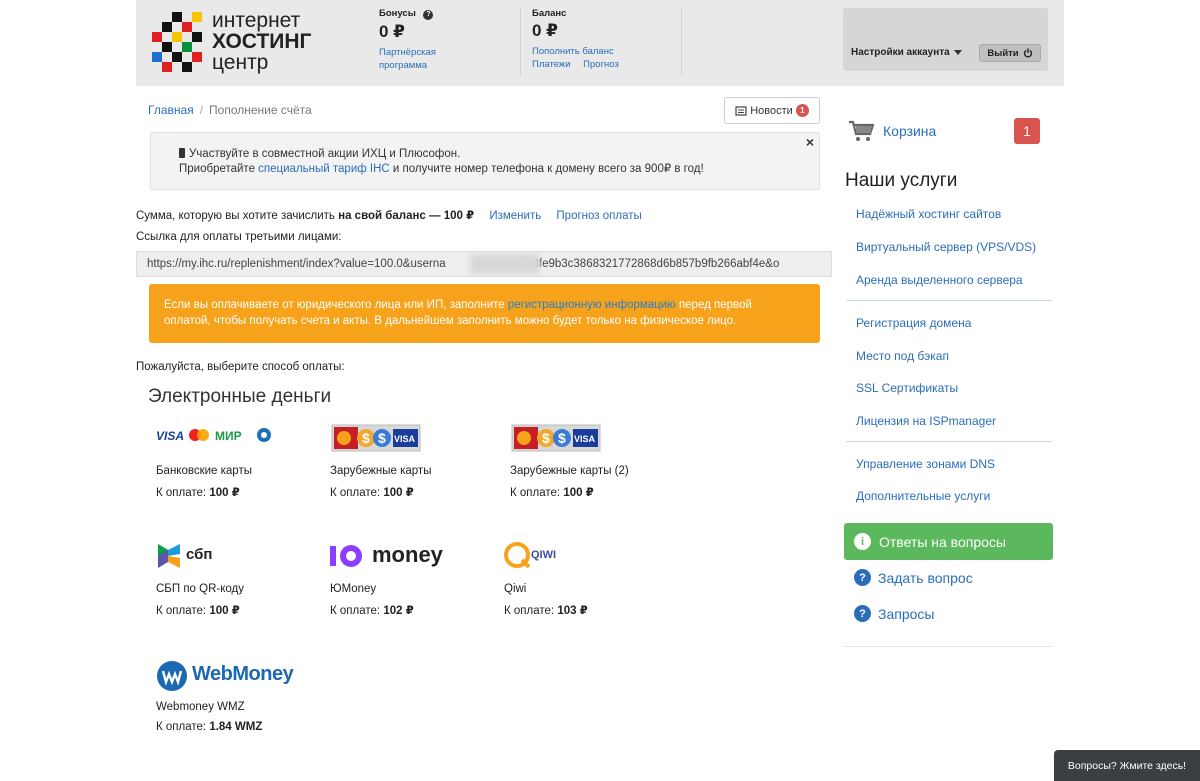 This screenshot has width=1200, height=781. Describe the element at coordinates (236, 727) in the screenshot. I see `method-price: 1.84 WMZ` at that location.